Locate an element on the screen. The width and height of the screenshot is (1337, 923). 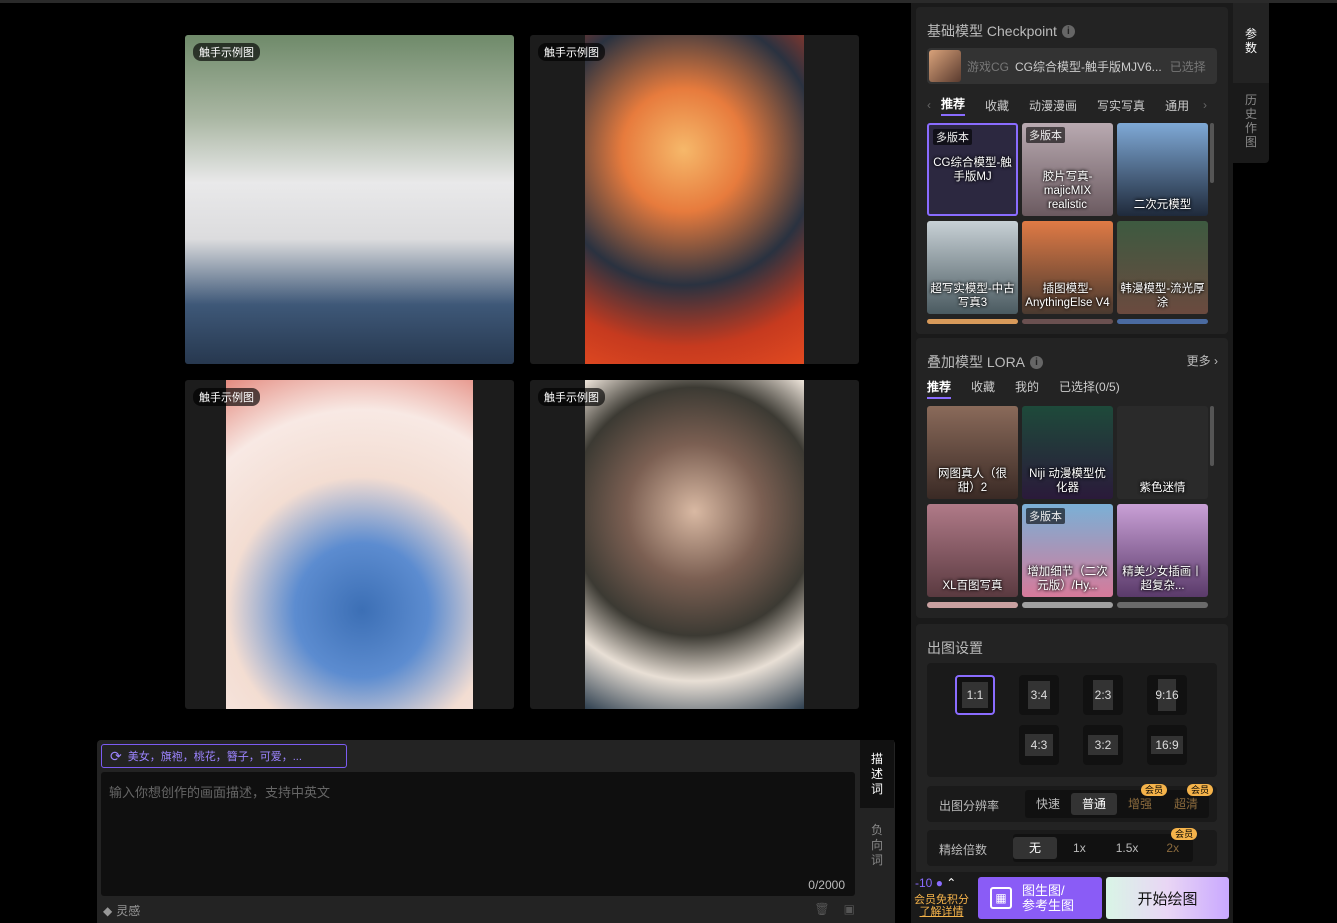
aspect-ratio-picker: 1:1 3:4 2:3 9:16 4:3 3:2 16:9 is located at coordinates (1072, 720).